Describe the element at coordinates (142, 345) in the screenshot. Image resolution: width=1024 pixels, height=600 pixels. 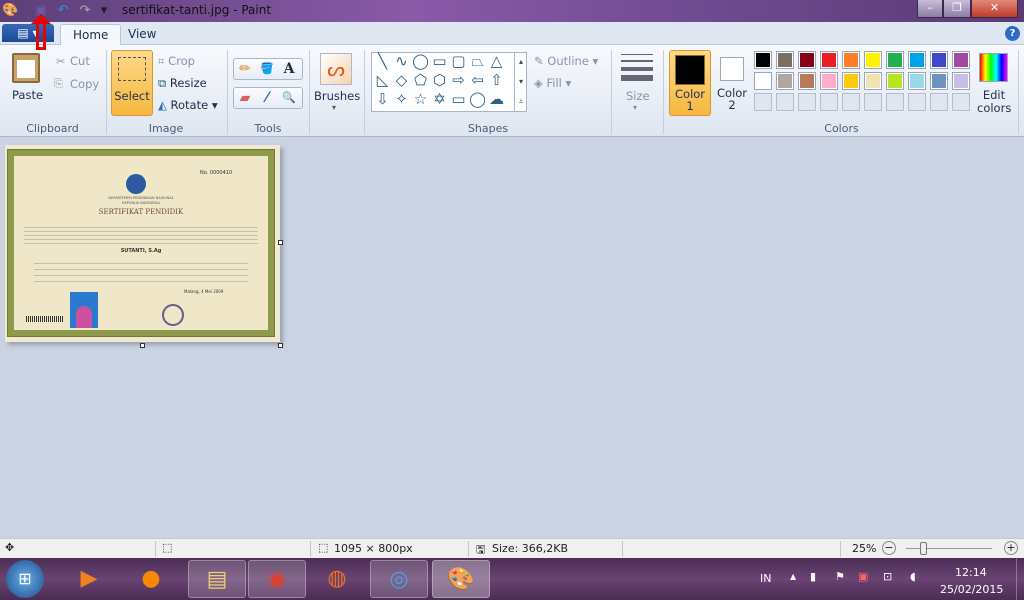
I see `resize-handle-bottom` at that location.